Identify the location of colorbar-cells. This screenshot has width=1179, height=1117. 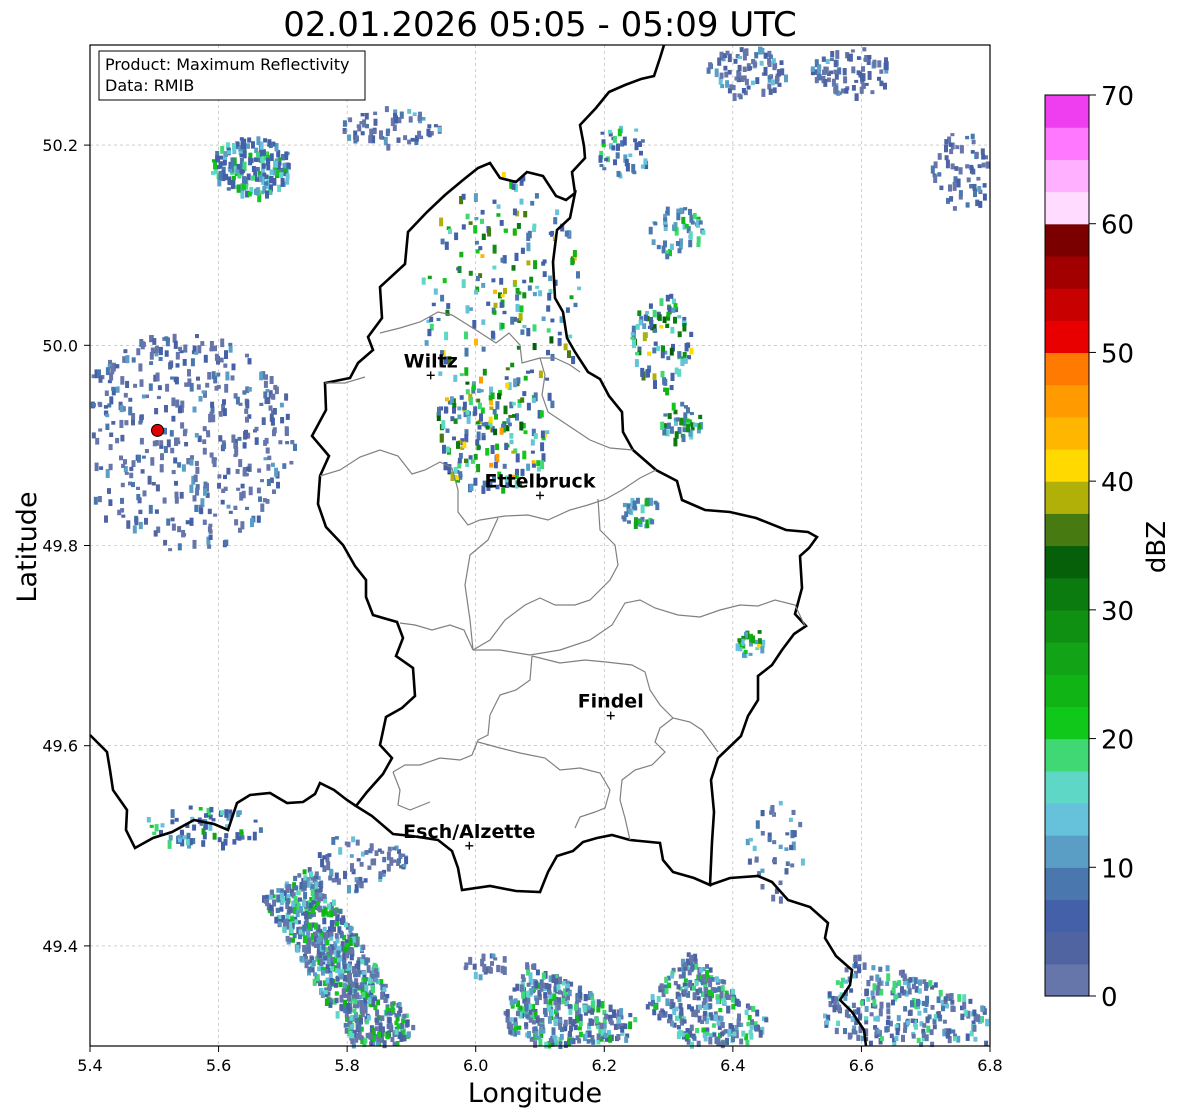
(1067, 546).